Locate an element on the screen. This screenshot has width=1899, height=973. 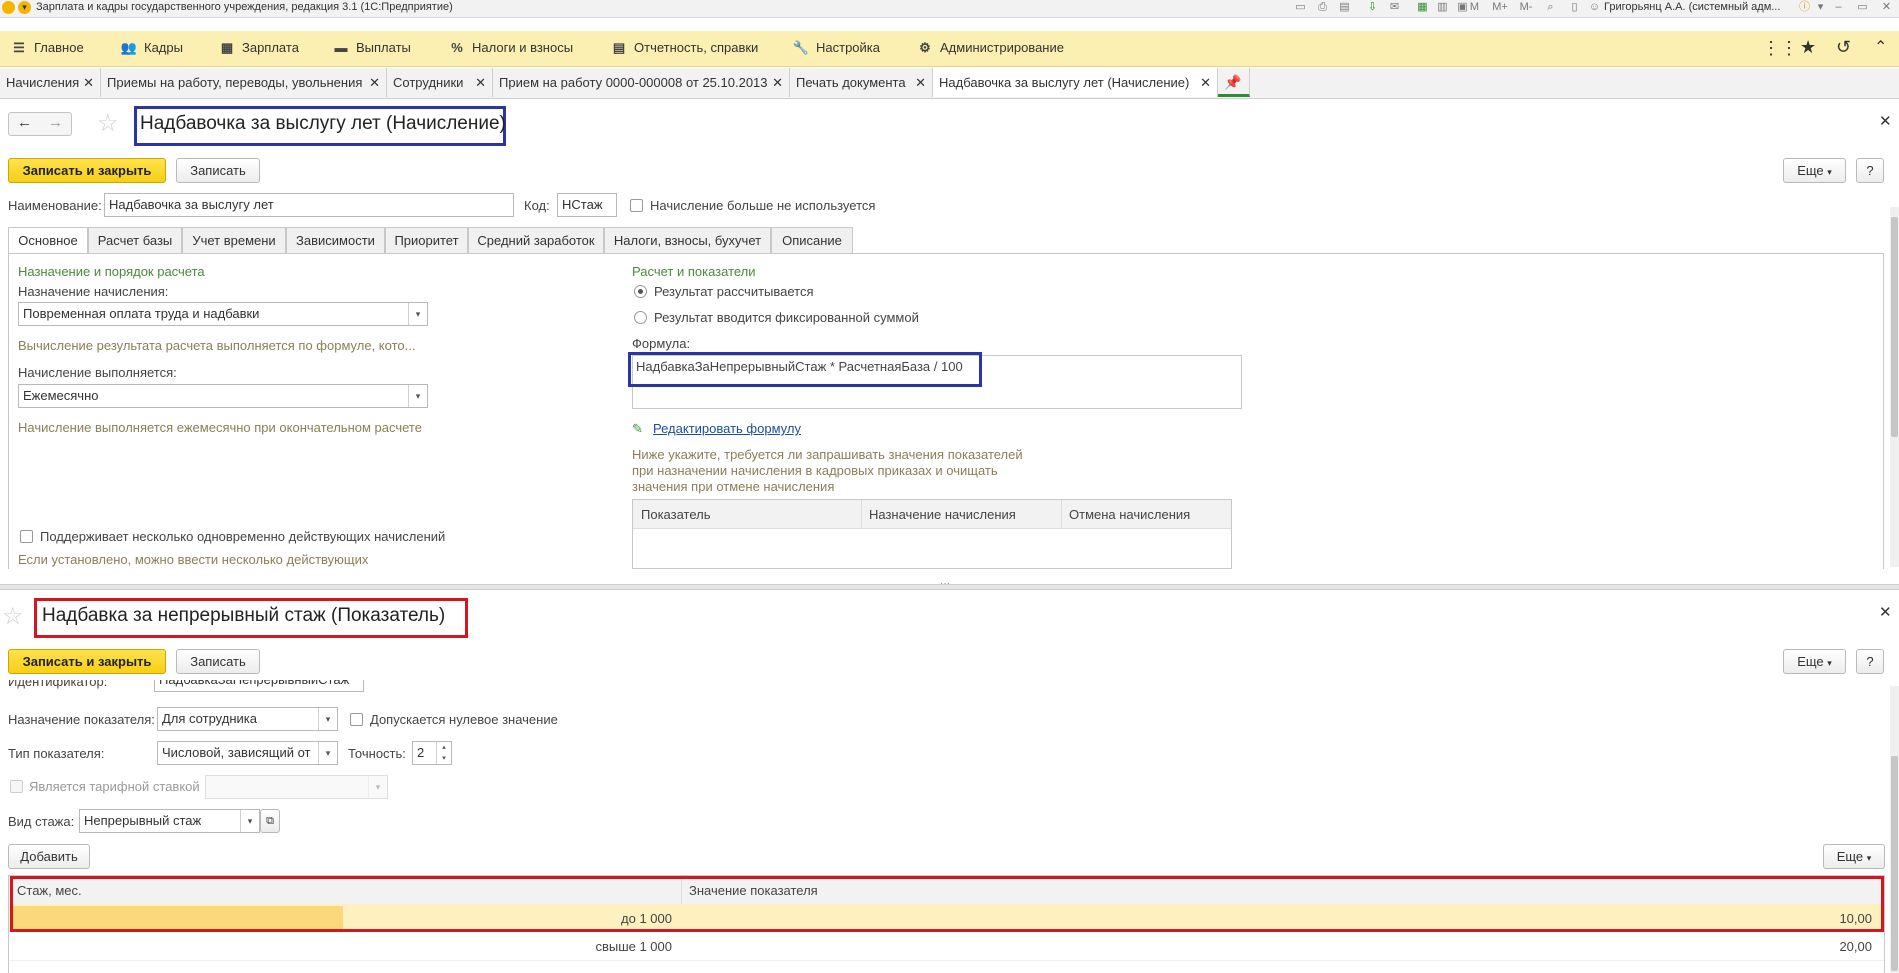
memory-mplus-icon: M+ is located at coordinates (1500, 7).